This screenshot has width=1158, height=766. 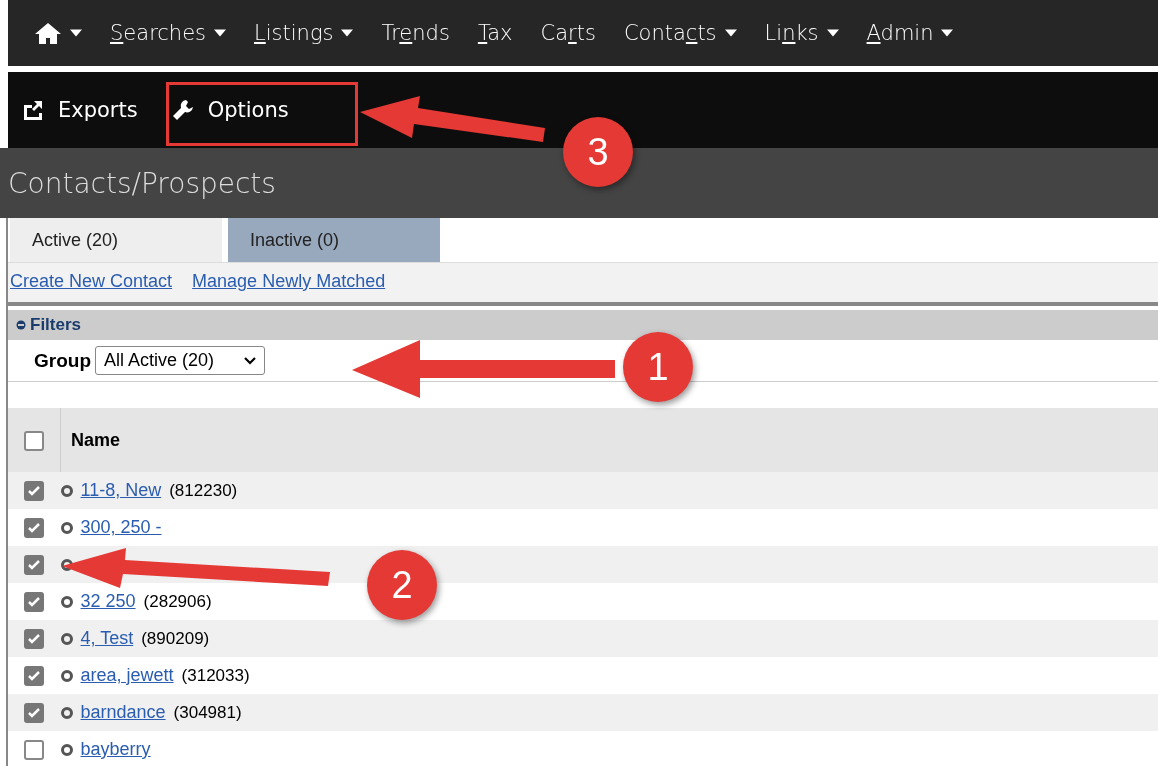 I want to click on nav-menu-item: Searches, so click(x=168, y=33).